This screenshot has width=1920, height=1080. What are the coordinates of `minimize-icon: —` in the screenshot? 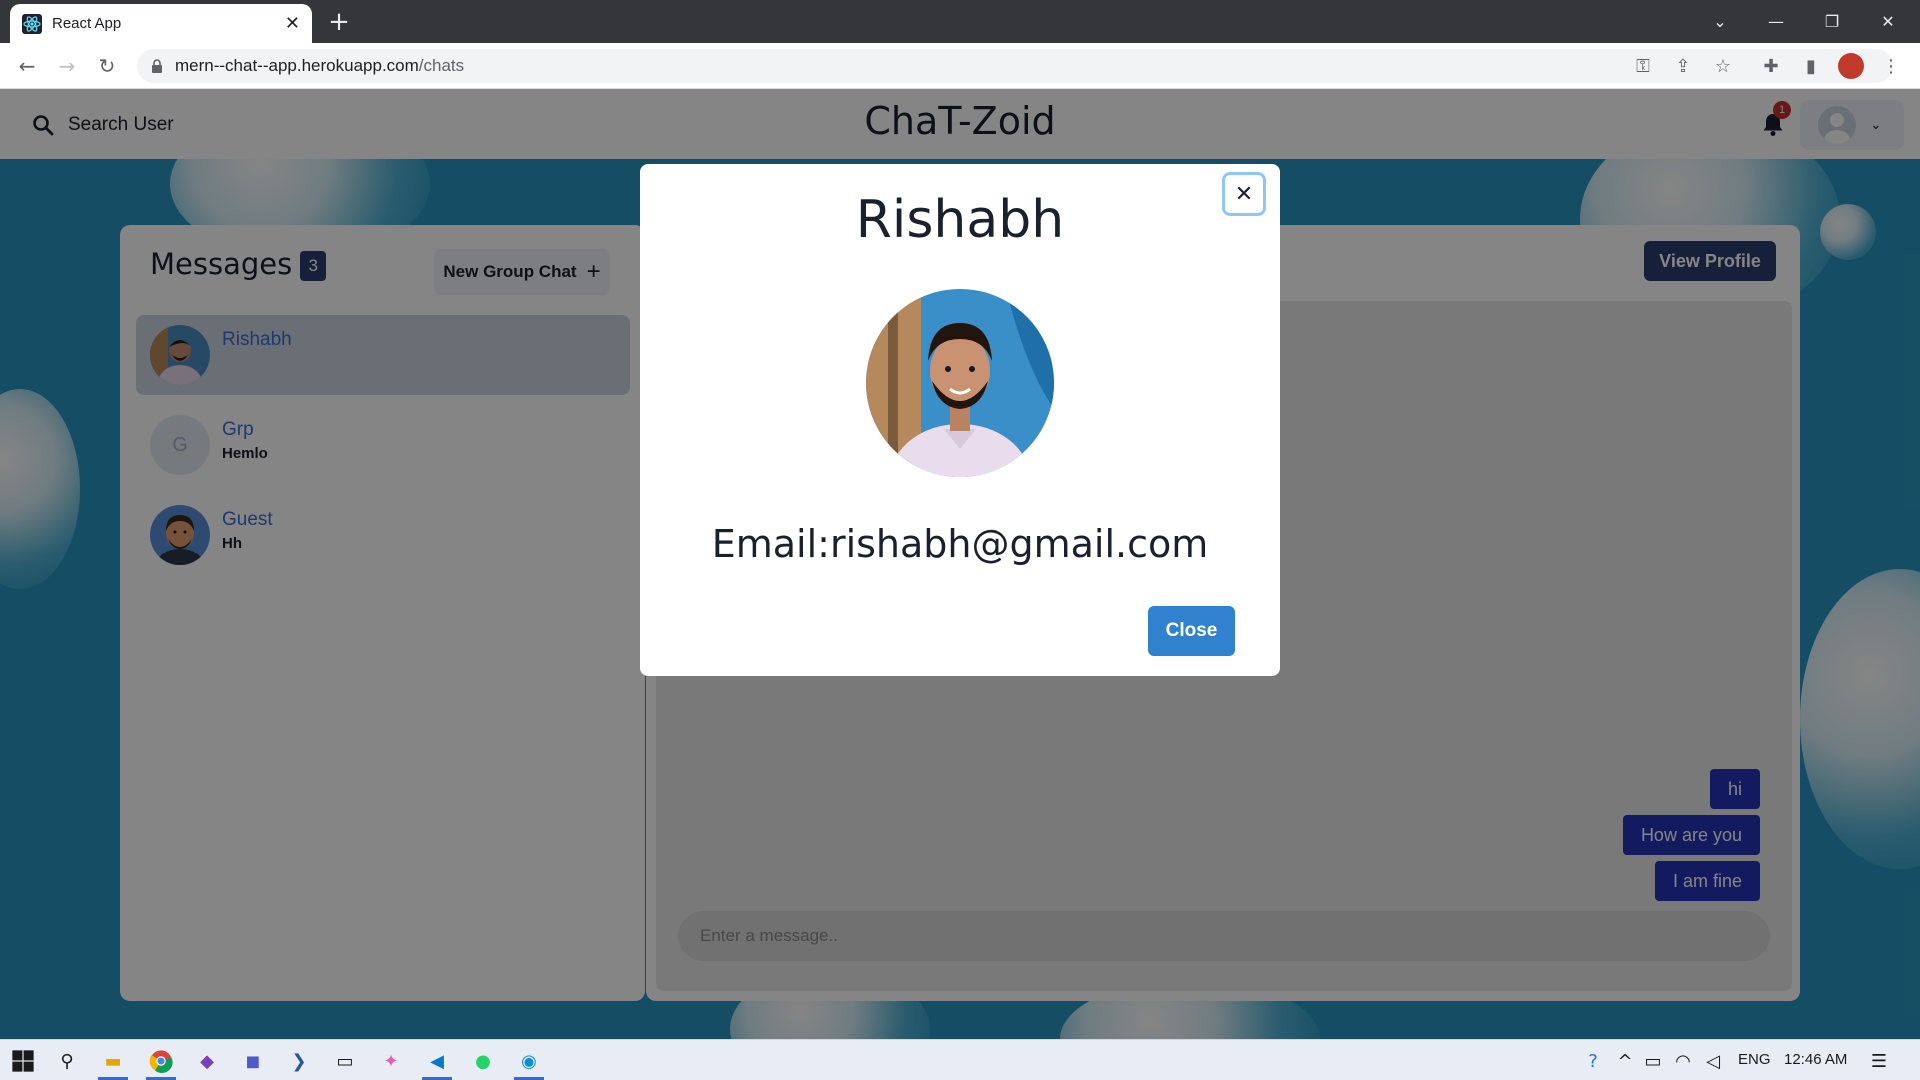 It's located at (1776, 21).